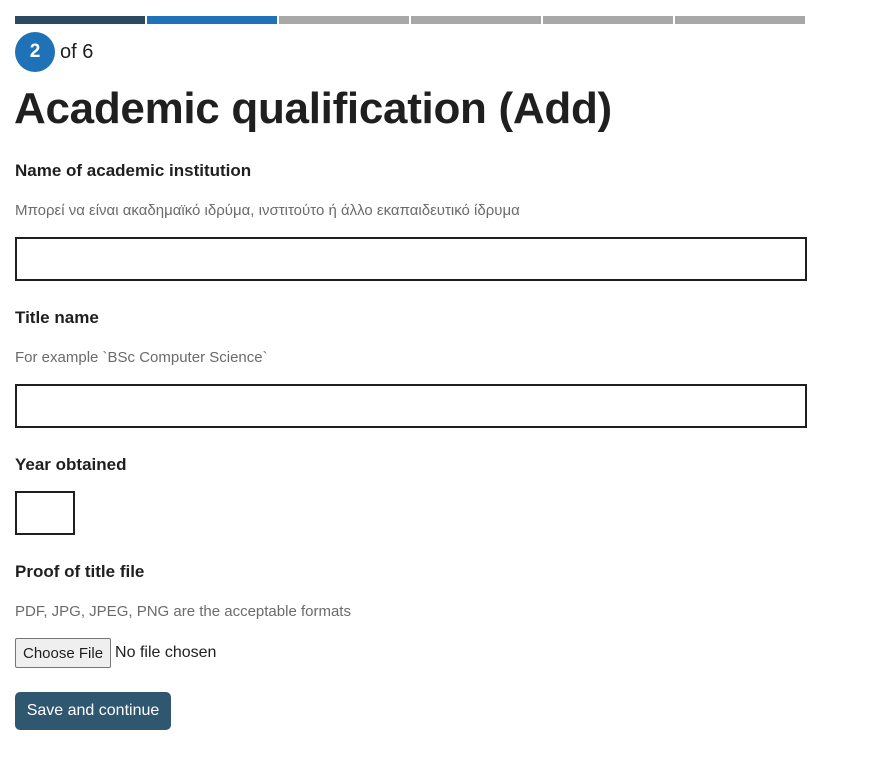 The image size is (877, 781). I want to click on progress-bar, so click(410, 20).